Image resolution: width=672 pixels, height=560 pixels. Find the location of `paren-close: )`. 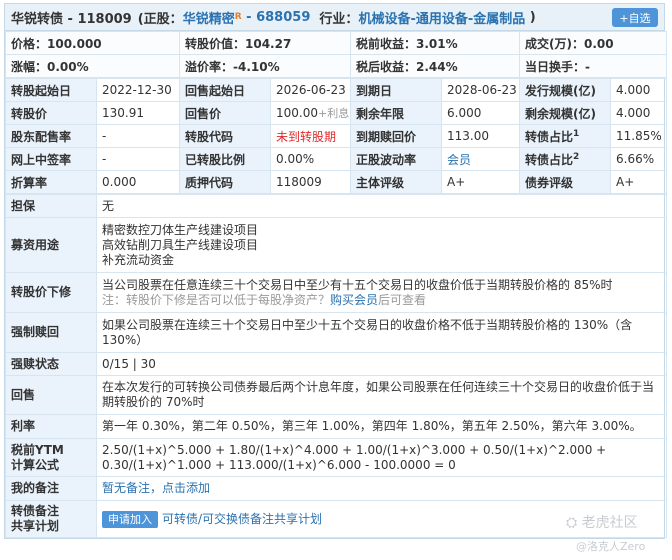

paren-close: ) is located at coordinates (530, 17).